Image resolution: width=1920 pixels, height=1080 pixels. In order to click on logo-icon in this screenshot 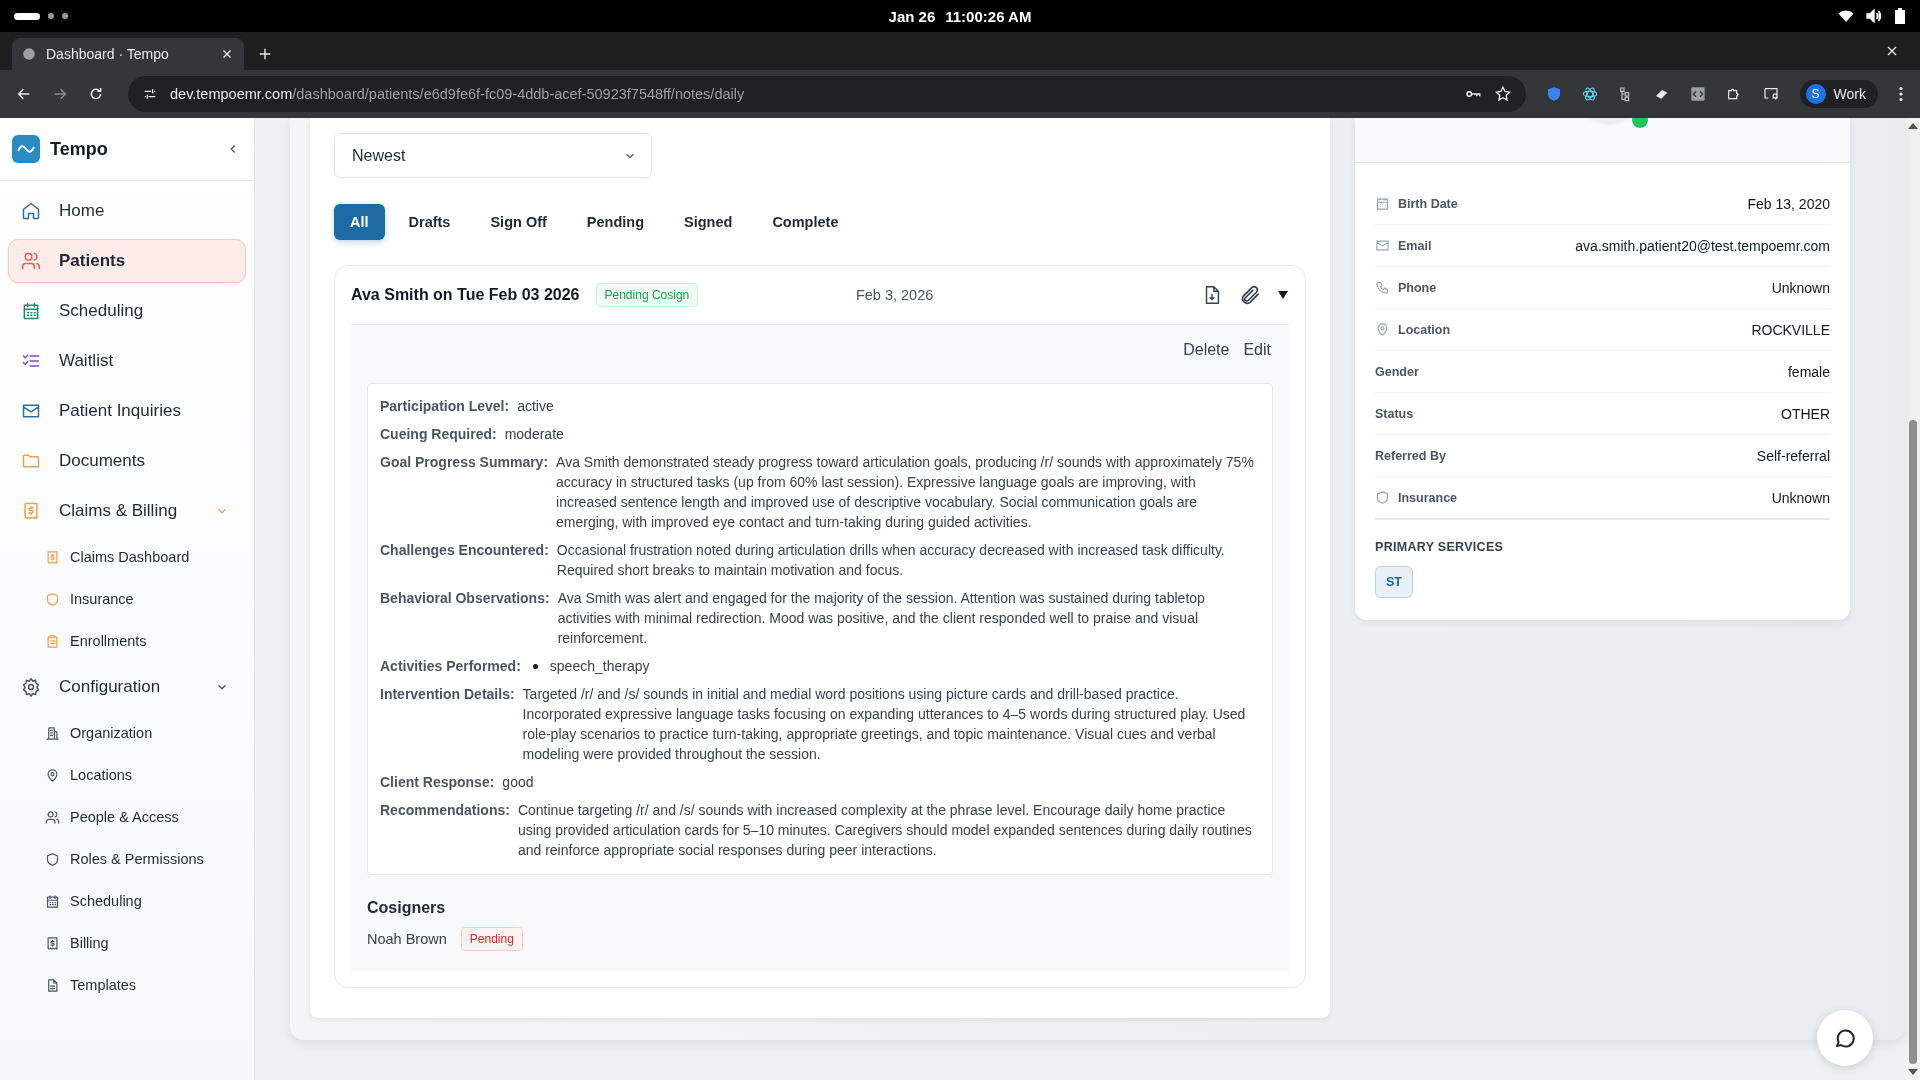, I will do `click(26, 149)`.